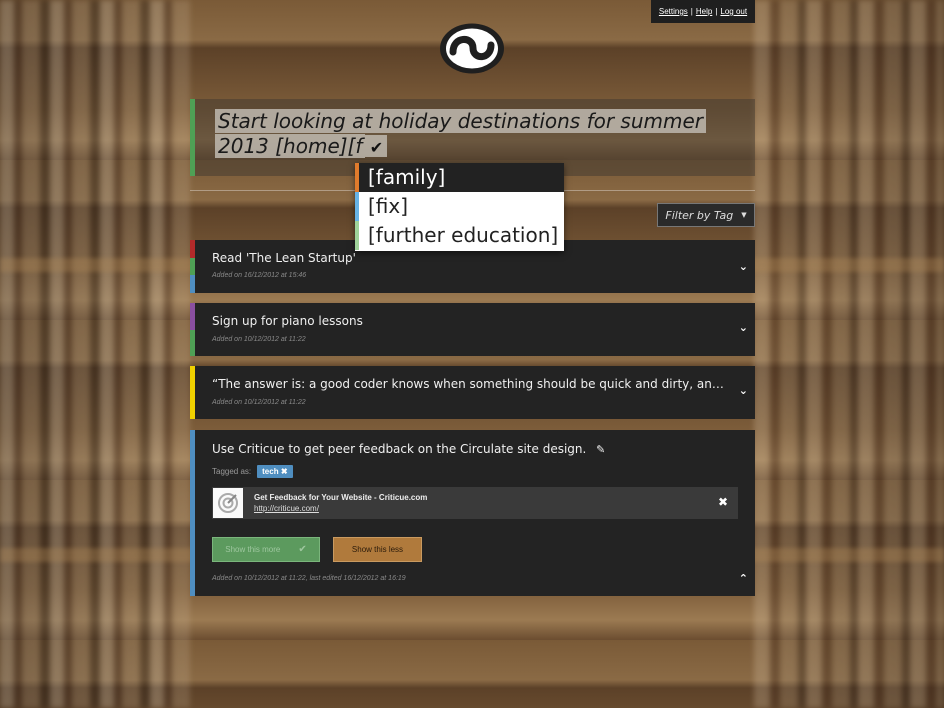 The width and height of the screenshot is (944, 708). I want to click on close-icon: ✖, so click(723, 502).